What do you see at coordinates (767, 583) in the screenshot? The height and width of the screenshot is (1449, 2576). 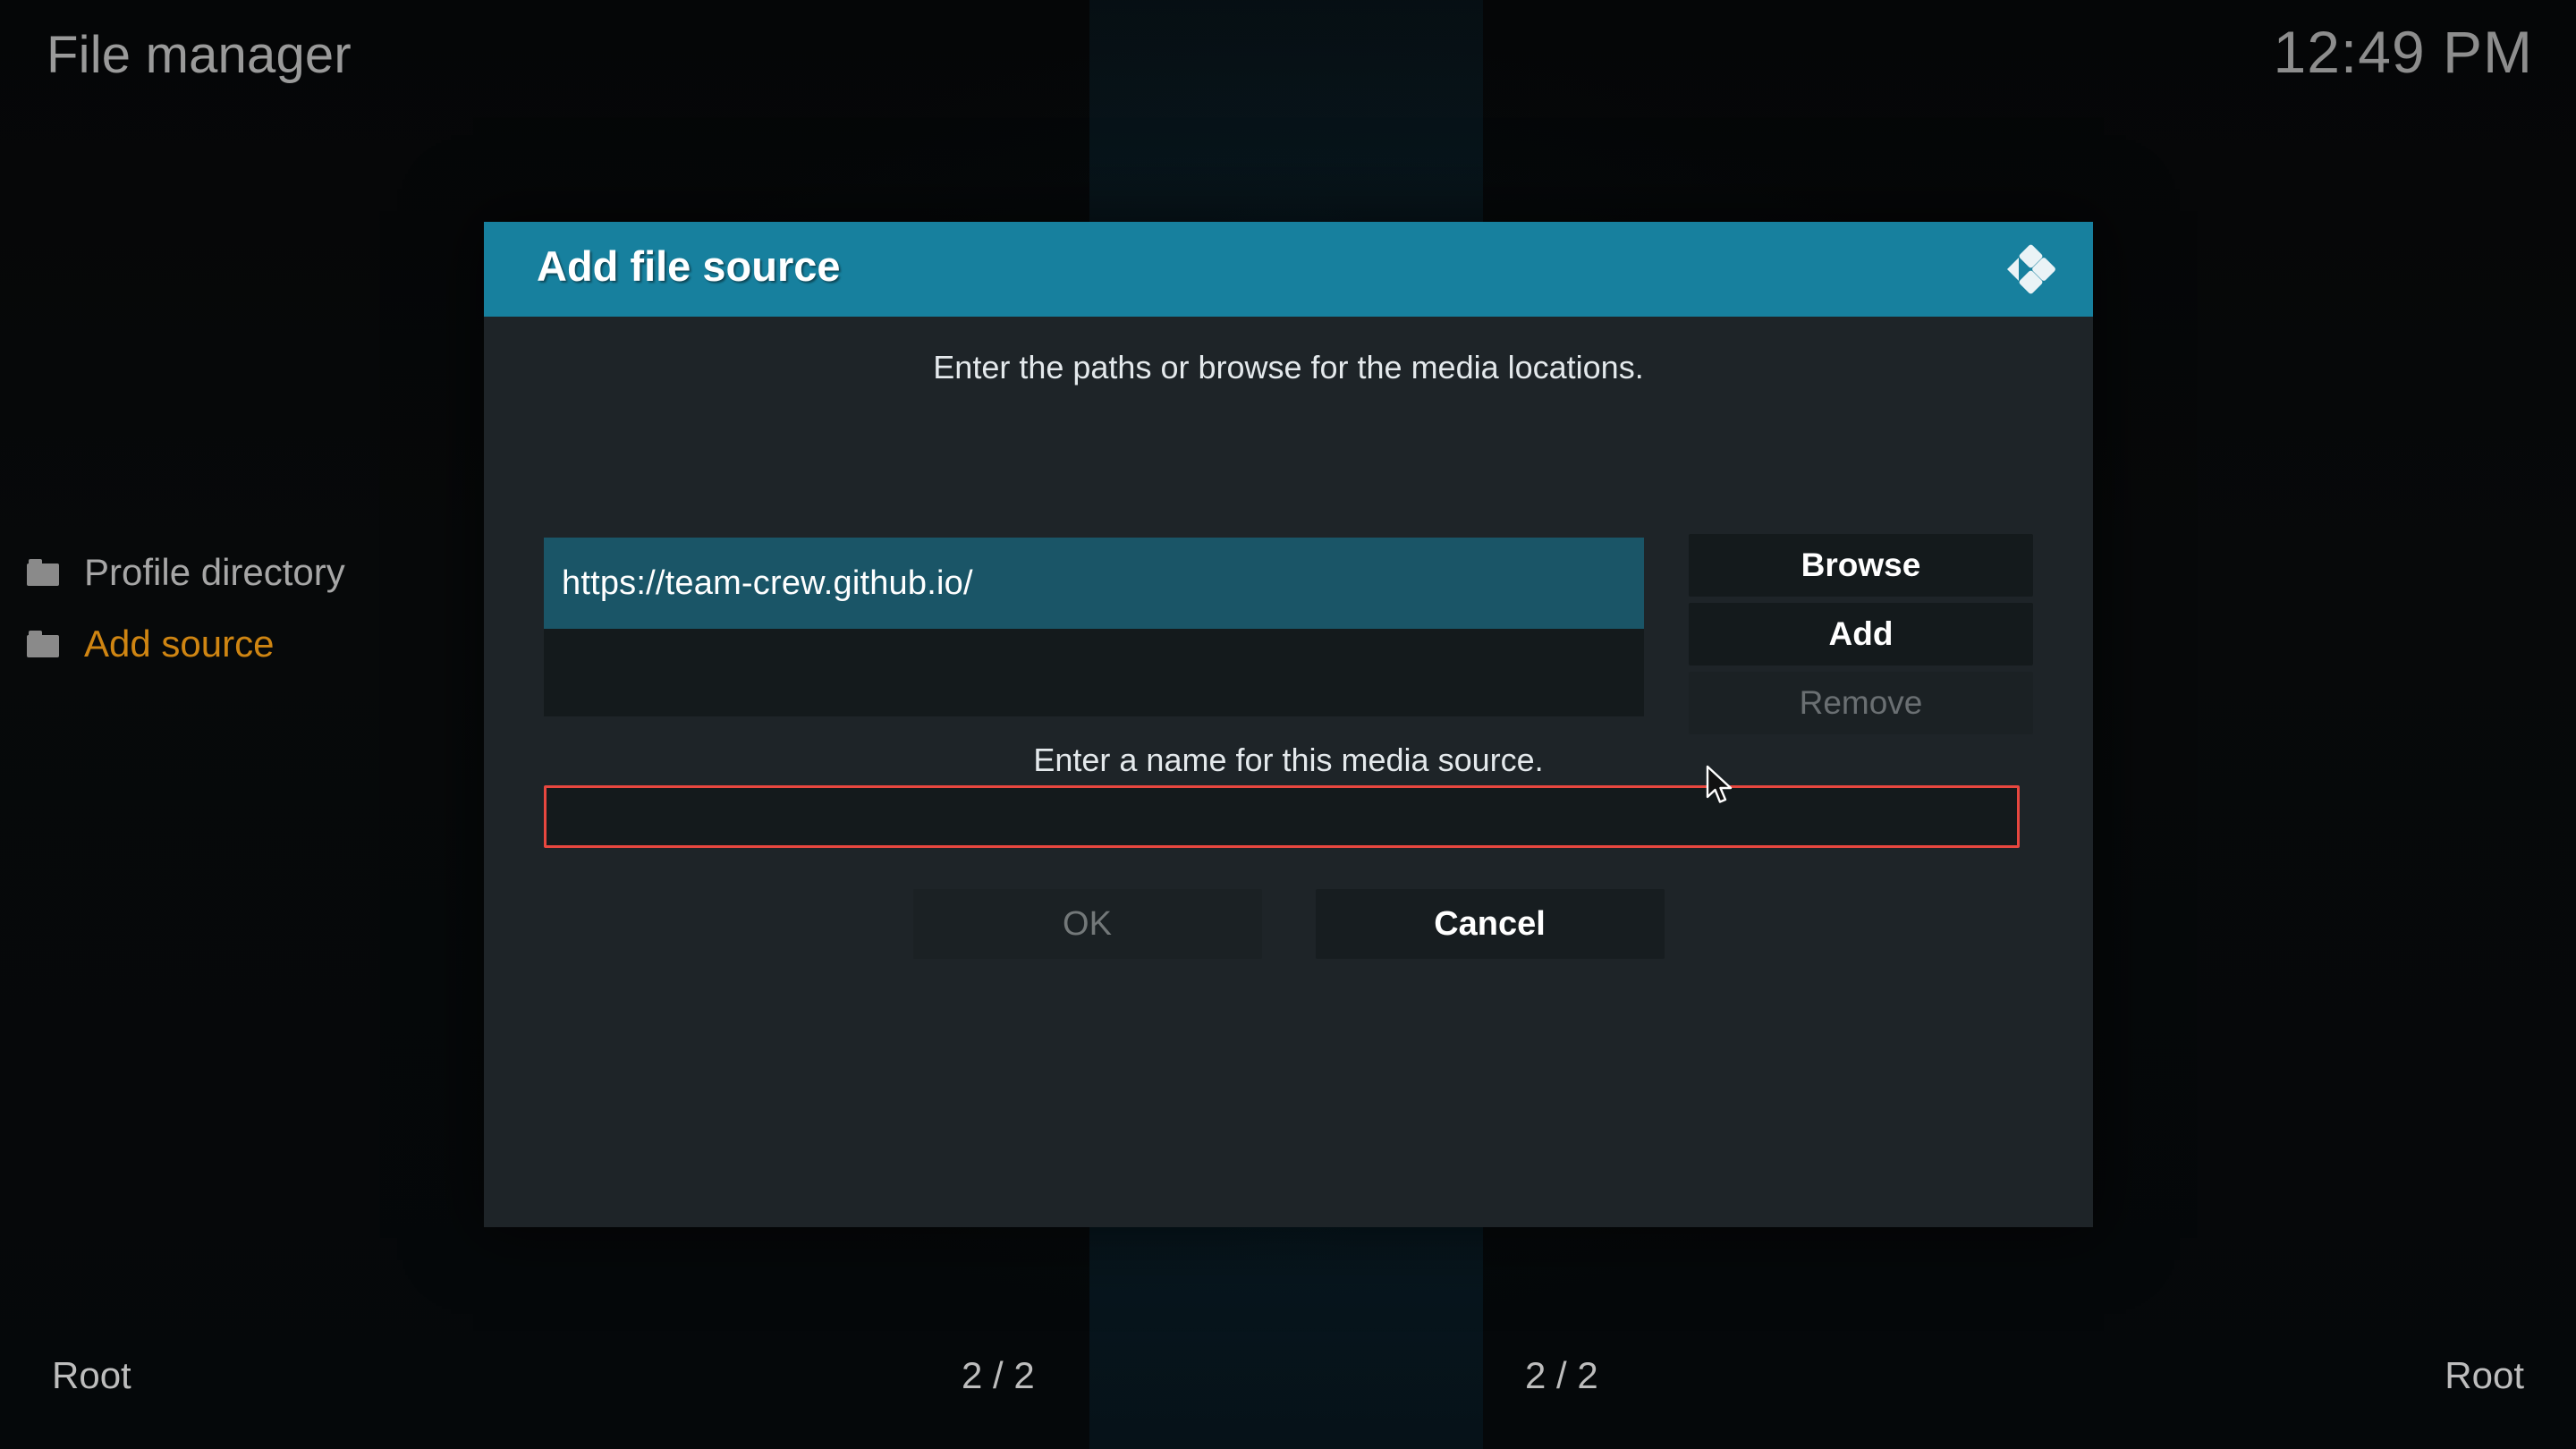 I see `path-value: https://team-crew.github.io/` at bounding box center [767, 583].